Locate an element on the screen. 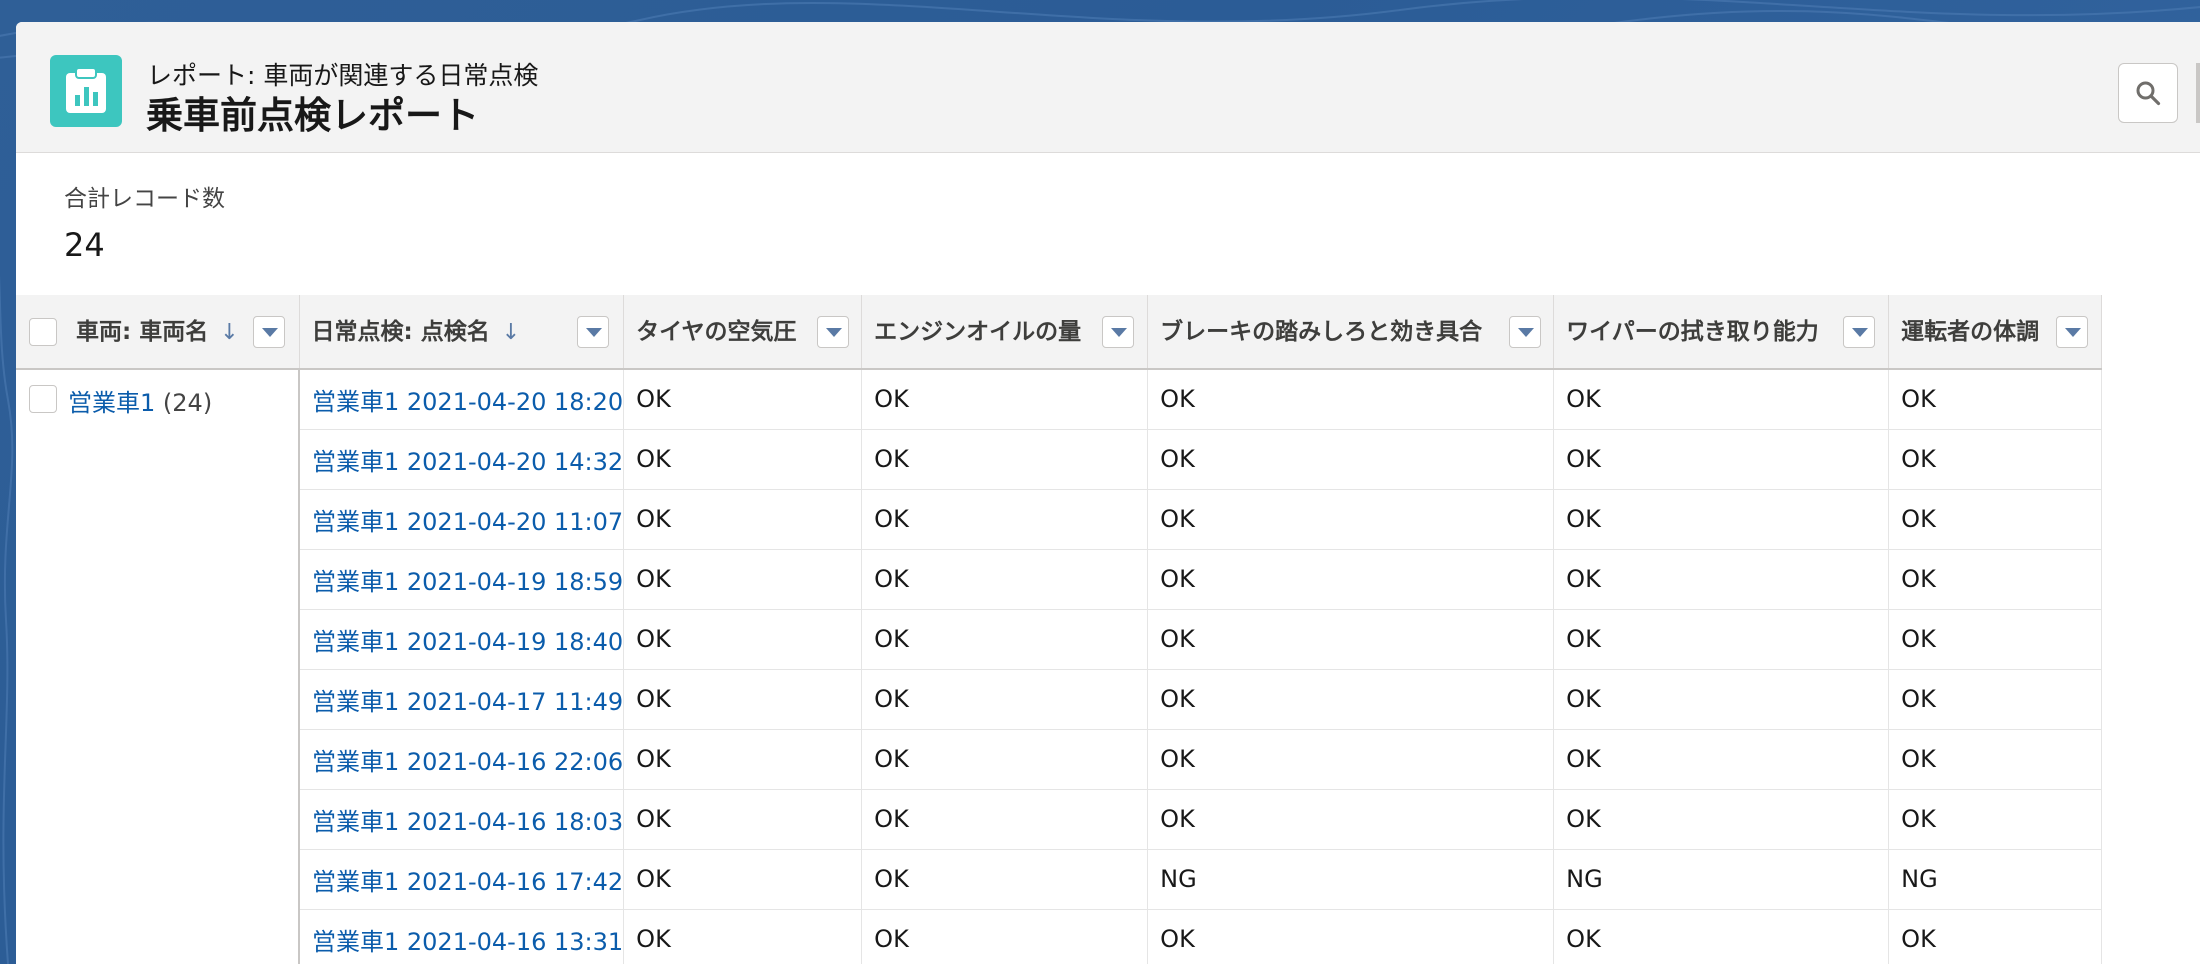 This screenshot has width=2200, height=964. table-row: 営業車1 2021-04-16 22:06 OK OK OK OK OK is located at coordinates (1059, 759).